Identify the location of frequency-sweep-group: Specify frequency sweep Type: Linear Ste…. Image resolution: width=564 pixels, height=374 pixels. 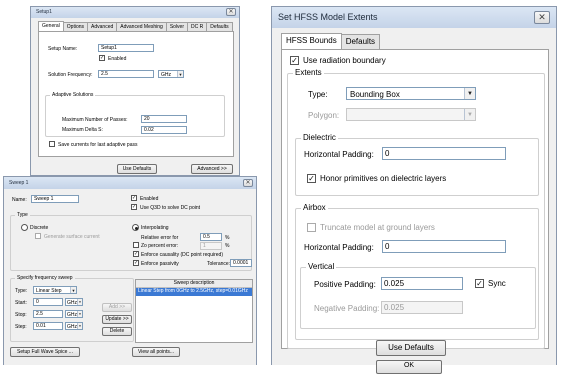
(72, 308).